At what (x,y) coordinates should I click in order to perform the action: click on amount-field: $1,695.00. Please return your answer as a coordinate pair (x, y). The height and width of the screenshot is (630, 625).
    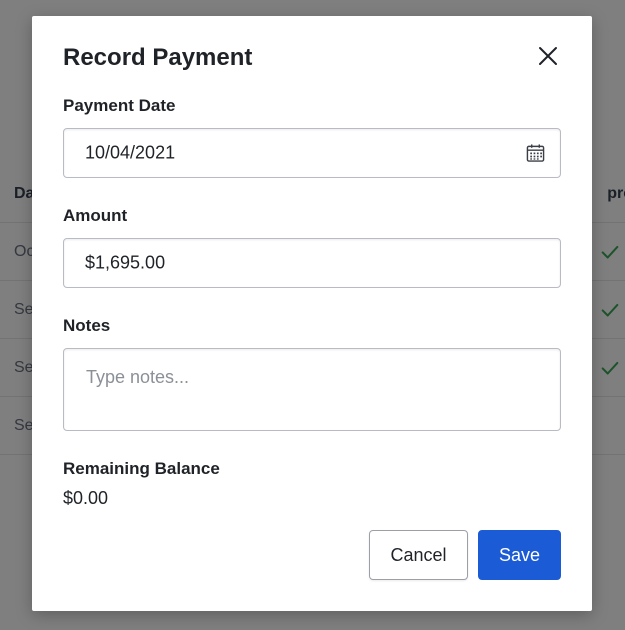
    Looking at the image, I should click on (312, 263).